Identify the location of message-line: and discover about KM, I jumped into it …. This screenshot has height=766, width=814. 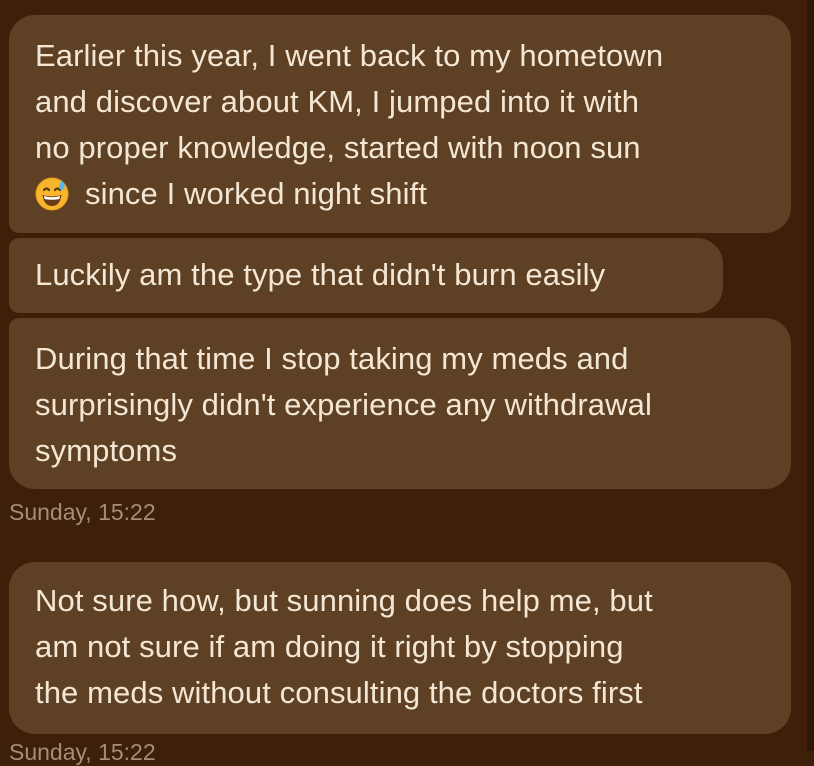
(337, 101).